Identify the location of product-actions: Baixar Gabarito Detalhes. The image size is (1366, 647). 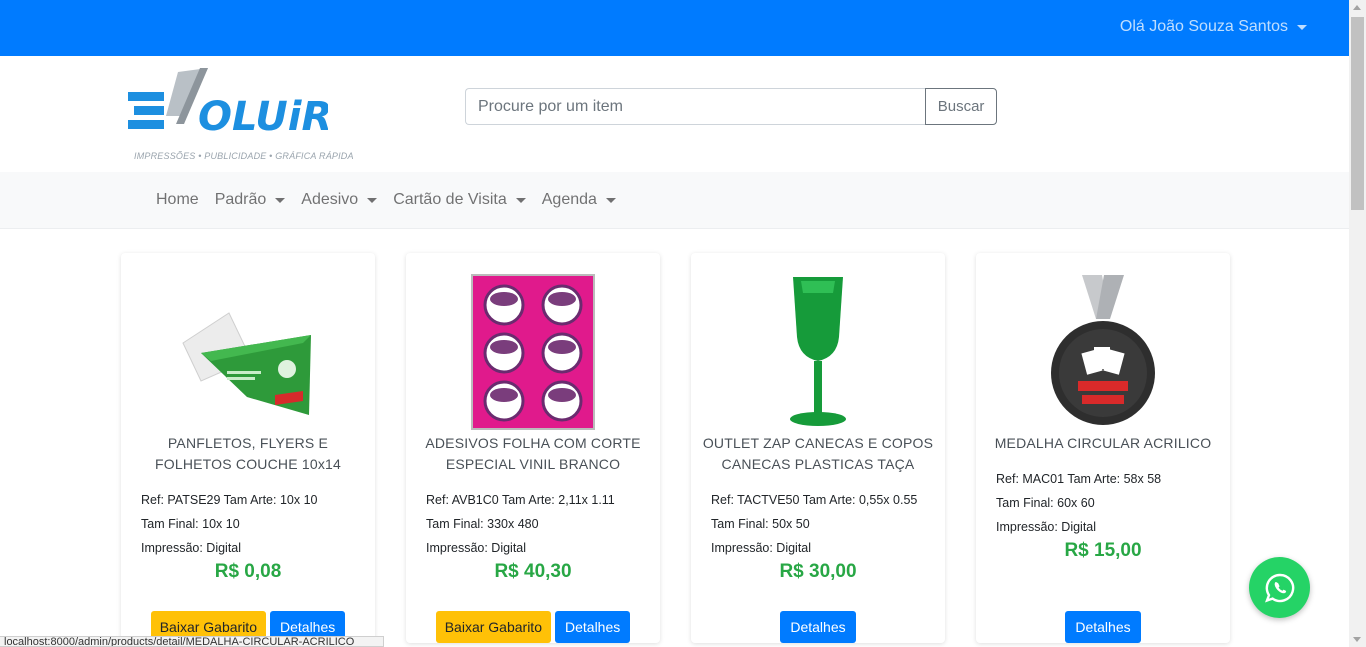
(533, 627).